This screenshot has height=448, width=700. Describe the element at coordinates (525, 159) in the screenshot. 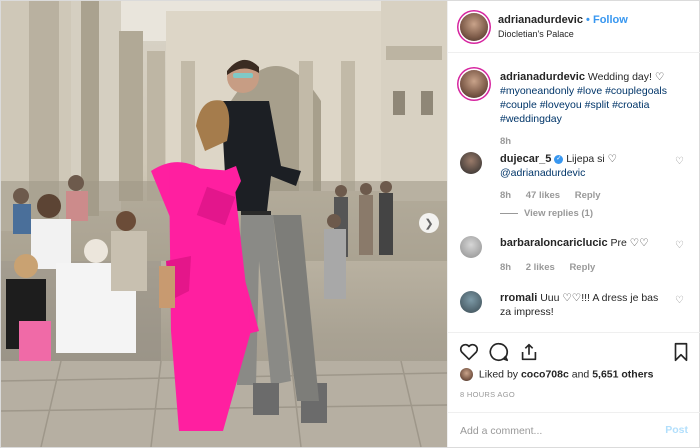

I see `comment-username: dujecar_5` at that location.